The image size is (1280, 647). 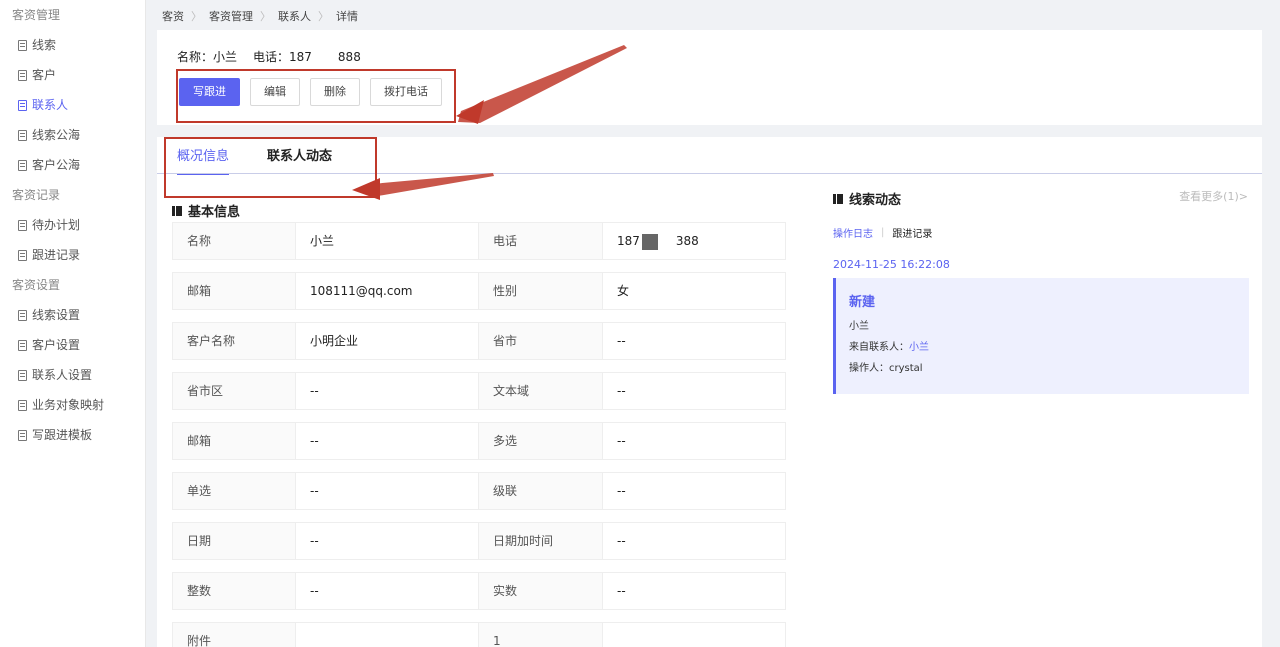 I want to click on sidebar-item-lead-settings: 线索设置, so click(x=72, y=315).